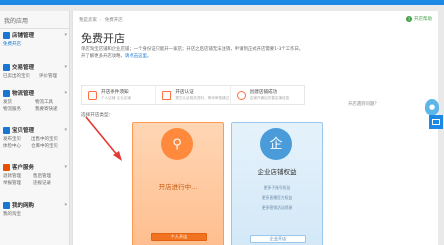 The height and width of the screenshot is (245, 444). What do you see at coordinates (432, 107) in the screenshot?
I see `chat-bubble-icon: ●` at bounding box center [432, 107].